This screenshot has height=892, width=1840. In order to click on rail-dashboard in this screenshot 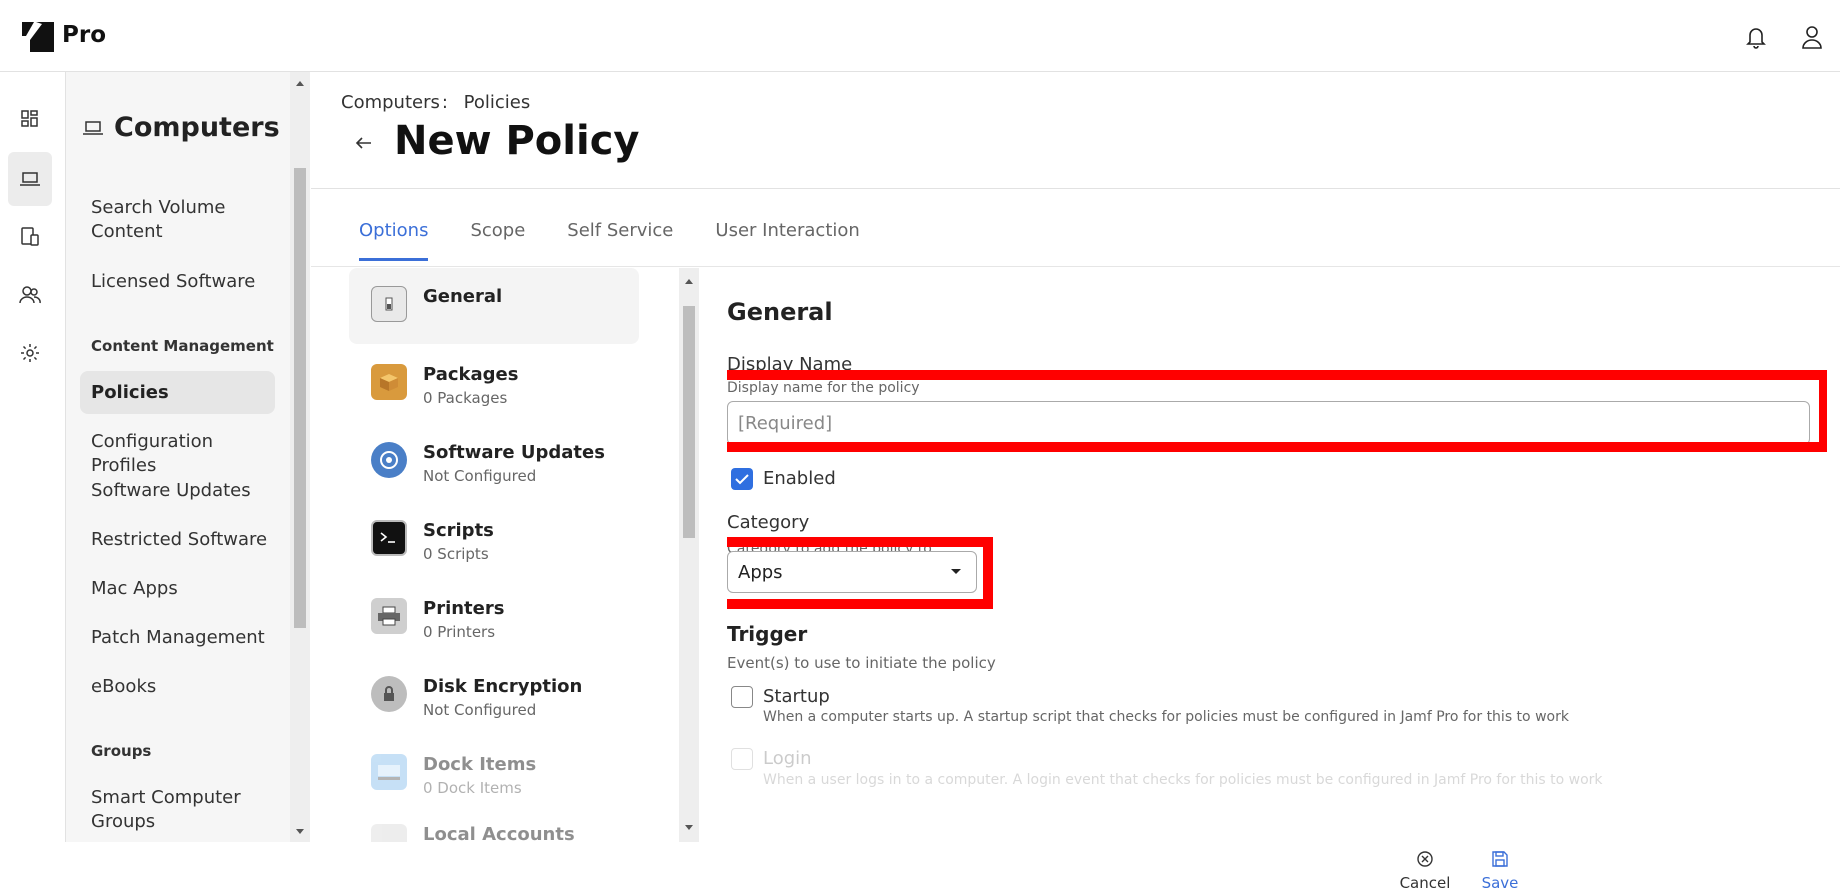, I will do `click(30, 119)`.